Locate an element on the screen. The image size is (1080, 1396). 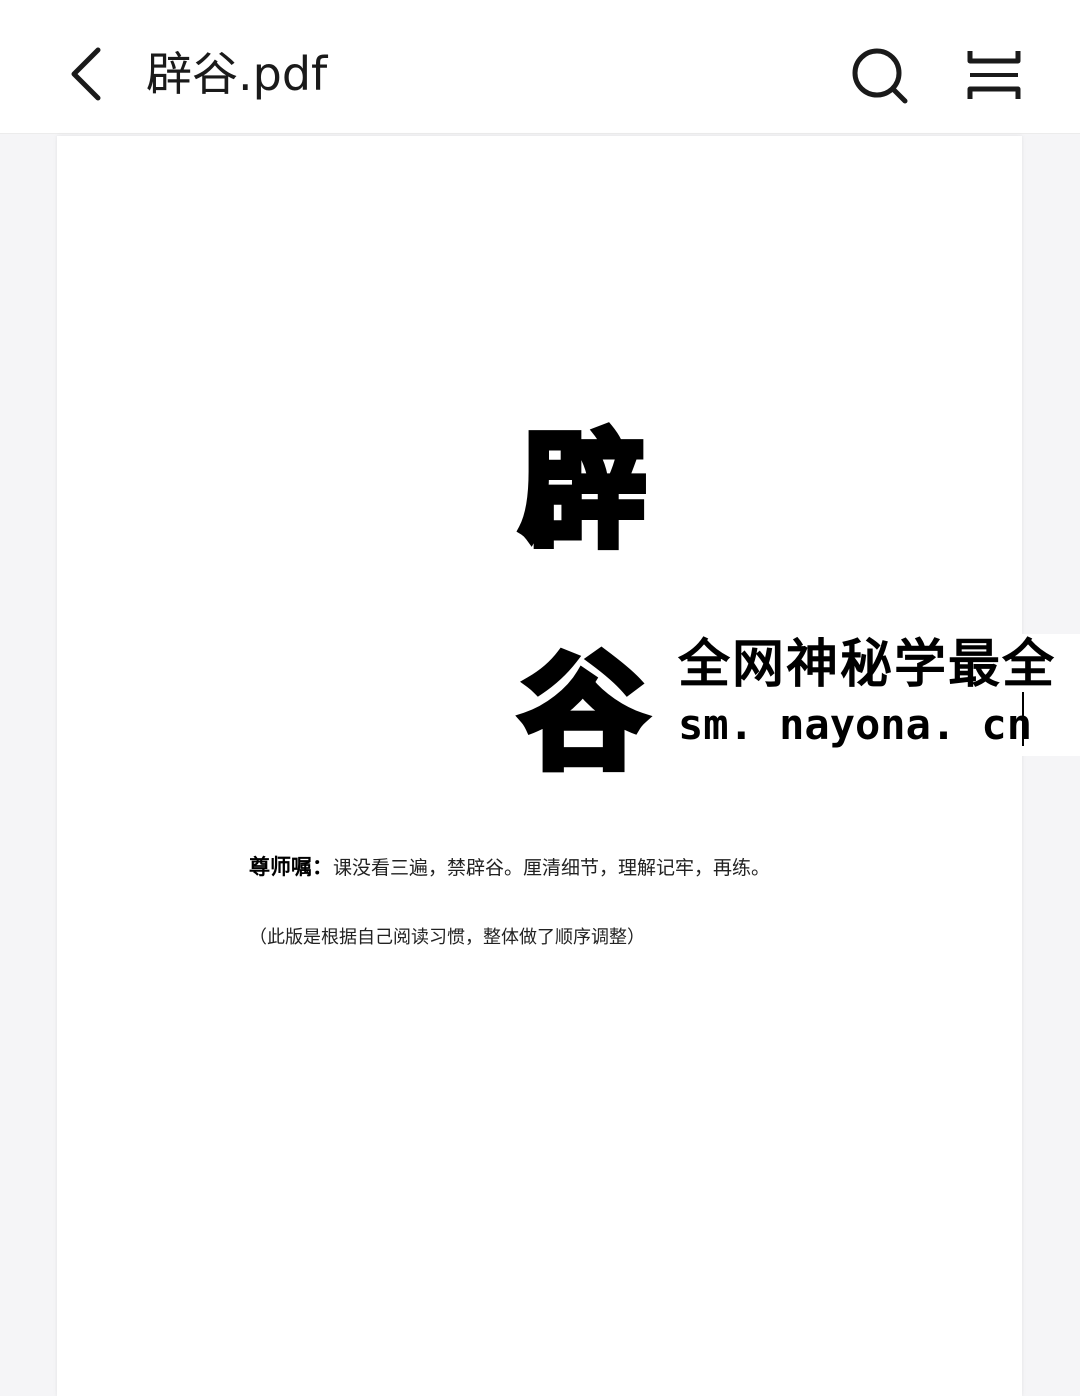
chevron-left-icon is located at coordinates (86, 74).